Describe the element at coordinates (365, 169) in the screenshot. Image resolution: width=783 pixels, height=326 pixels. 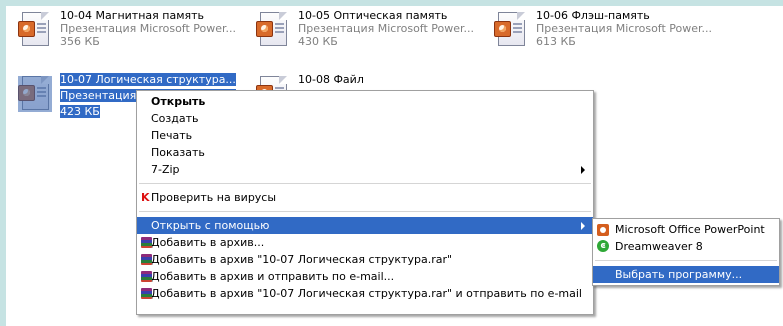
I see `menu-item-7zip: 7-Zip` at that location.